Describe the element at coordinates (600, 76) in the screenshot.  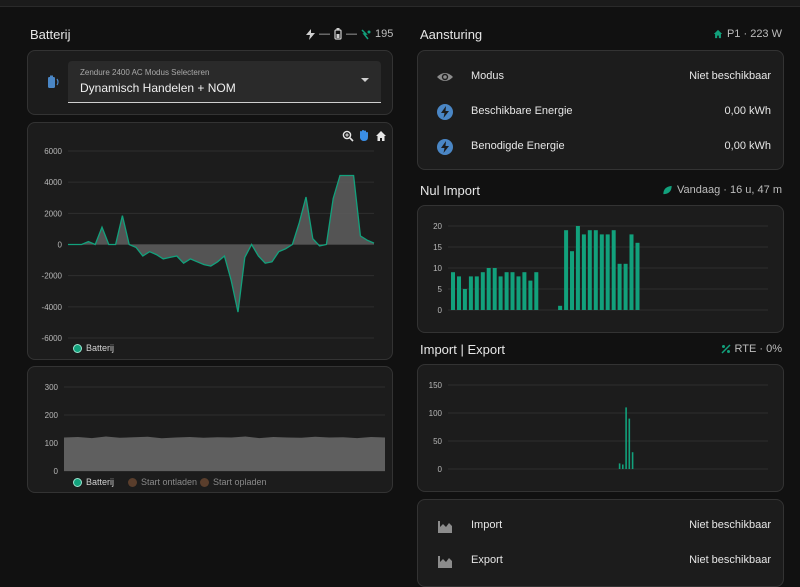
I see `row-modus: Modus Niet beschikbaar` at that location.